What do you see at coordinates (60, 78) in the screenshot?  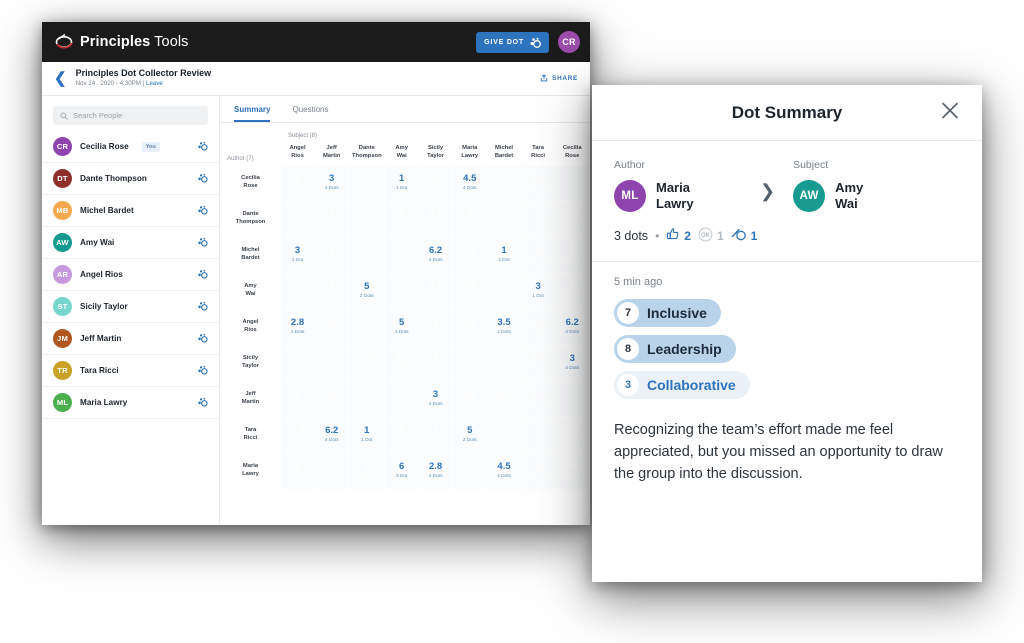 I see `chevron-left-icon: ❮` at bounding box center [60, 78].